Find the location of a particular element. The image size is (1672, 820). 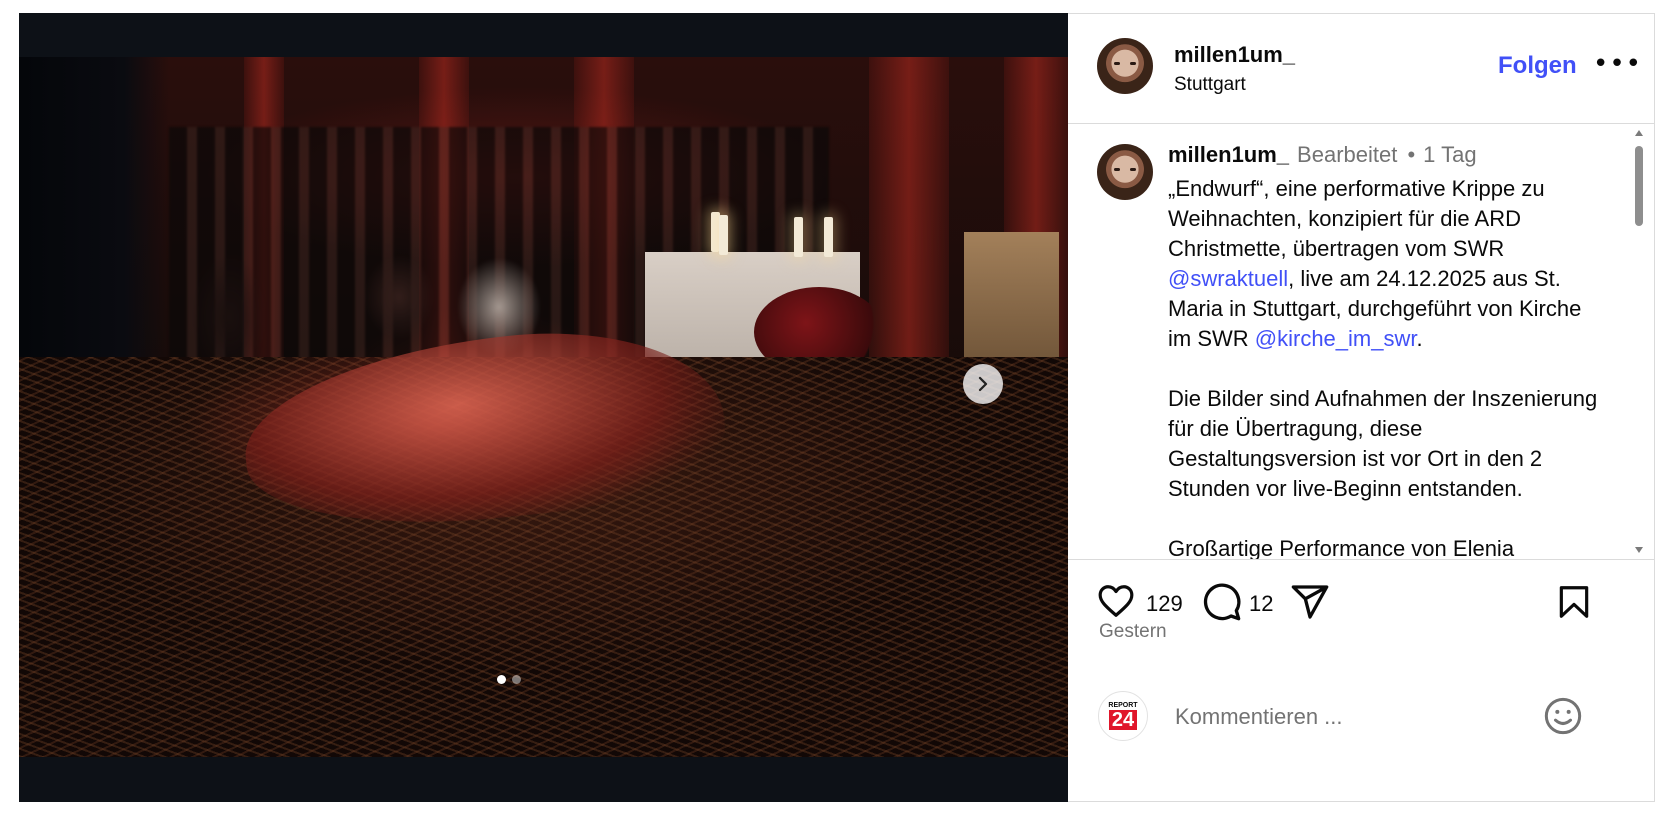

share-icon is located at coordinates (1310, 602).